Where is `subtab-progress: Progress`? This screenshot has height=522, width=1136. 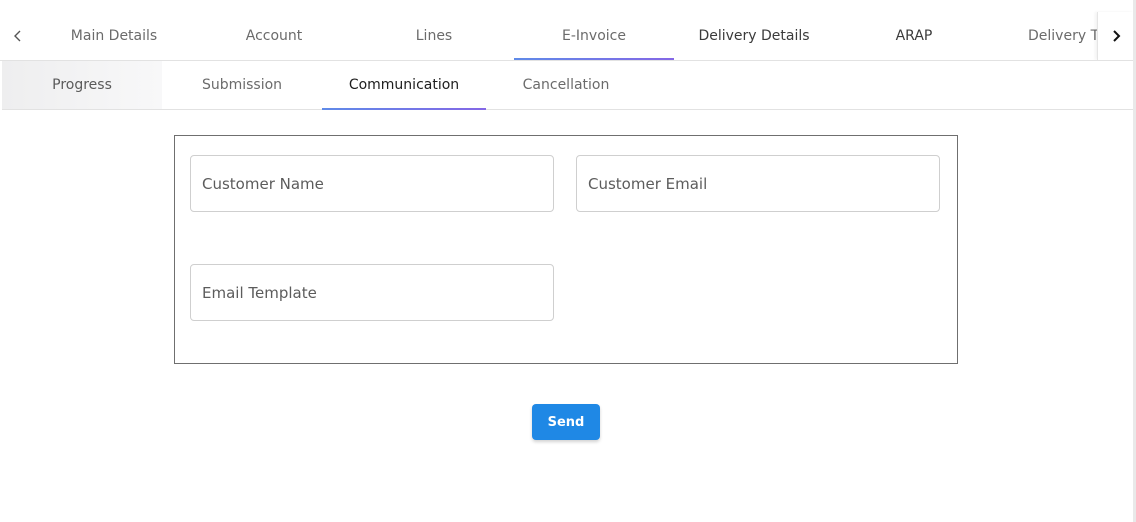 subtab-progress: Progress is located at coordinates (82, 85).